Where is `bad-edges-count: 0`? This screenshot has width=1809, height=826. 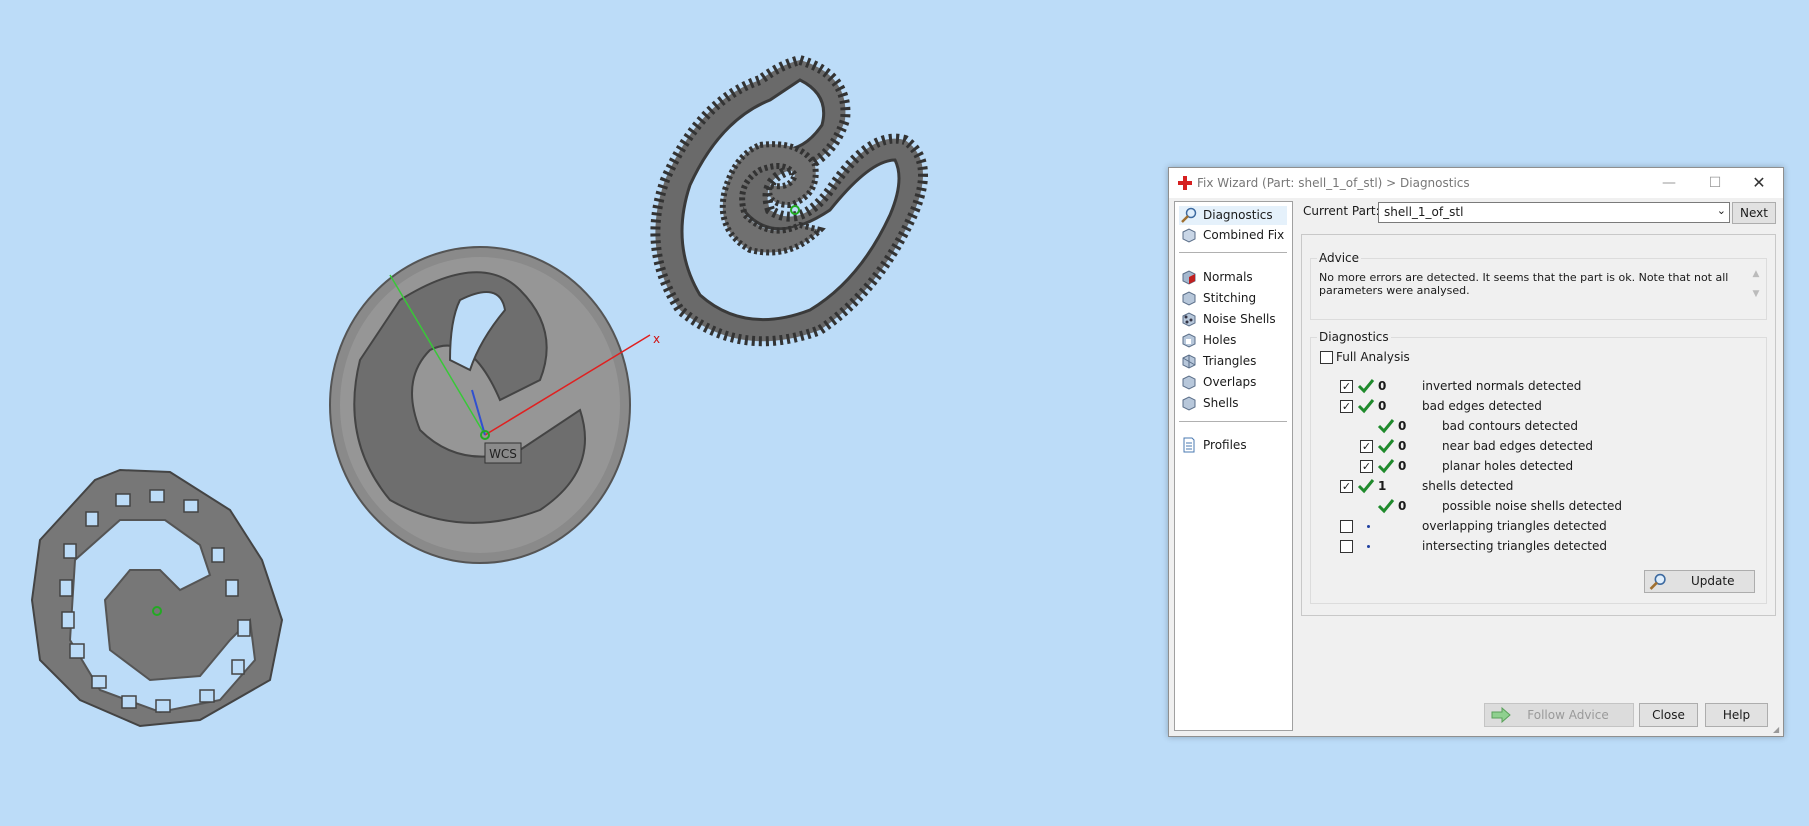
bad-edges-count: 0 is located at coordinates (1382, 406).